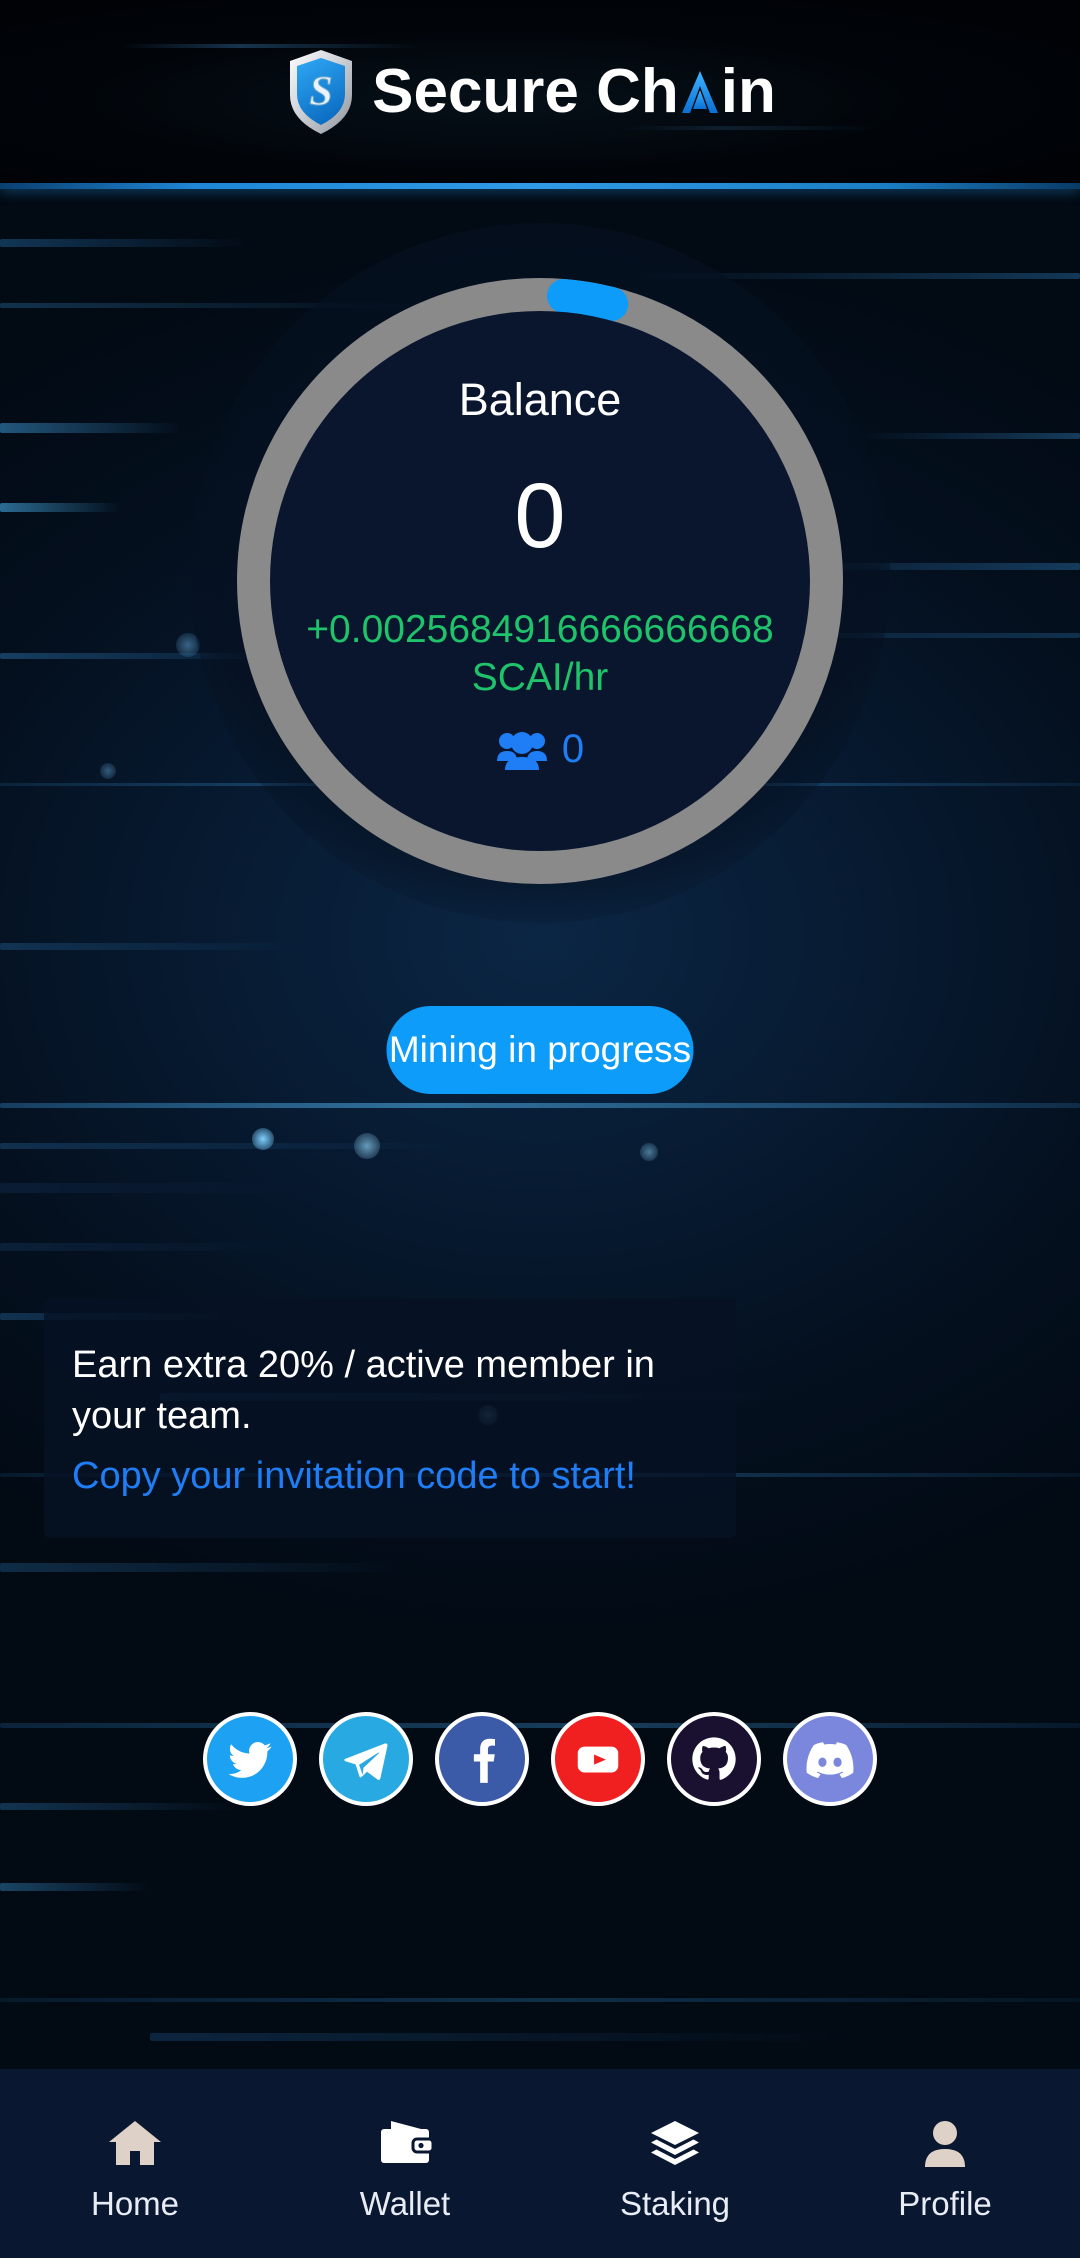  I want to click on nav-item-home: Home, so click(135, 2167).